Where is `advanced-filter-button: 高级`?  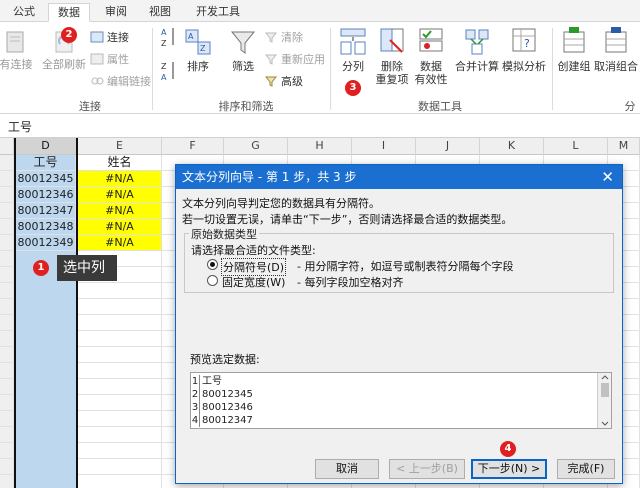
advanced-filter-button: 高级 is located at coordinates (283, 81).